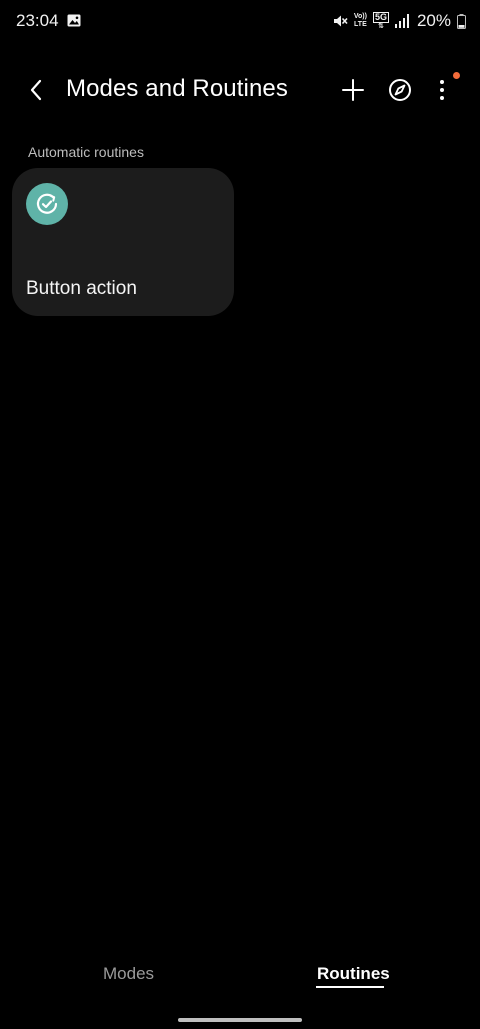 Image resolution: width=480 pixels, height=1029 pixels. What do you see at coordinates (401, 21) in the screenshot?
I see `signal-icon` at bounding box center [401, 21].